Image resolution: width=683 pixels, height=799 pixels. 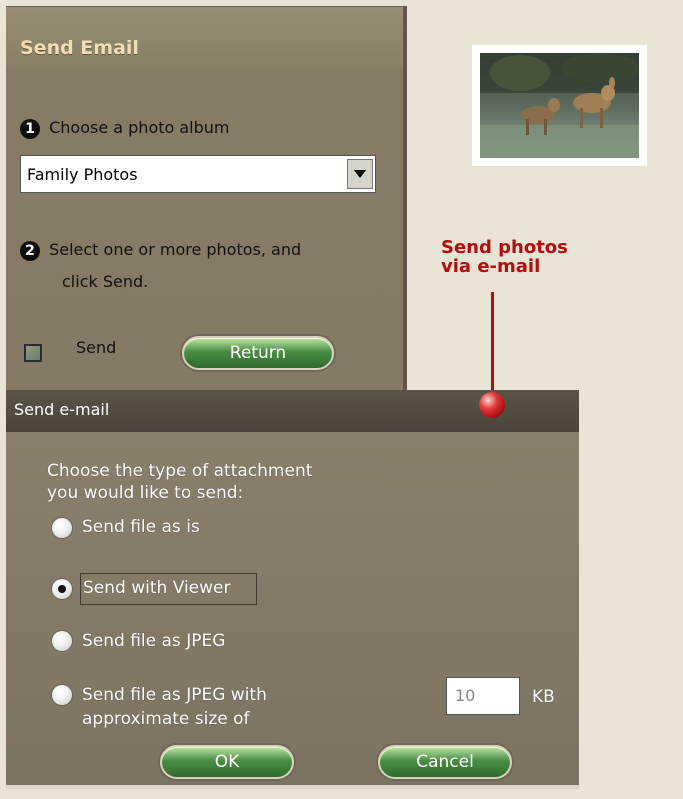 I want to click on step-1-label: Choose a photo album, so click(x=139, y=127).